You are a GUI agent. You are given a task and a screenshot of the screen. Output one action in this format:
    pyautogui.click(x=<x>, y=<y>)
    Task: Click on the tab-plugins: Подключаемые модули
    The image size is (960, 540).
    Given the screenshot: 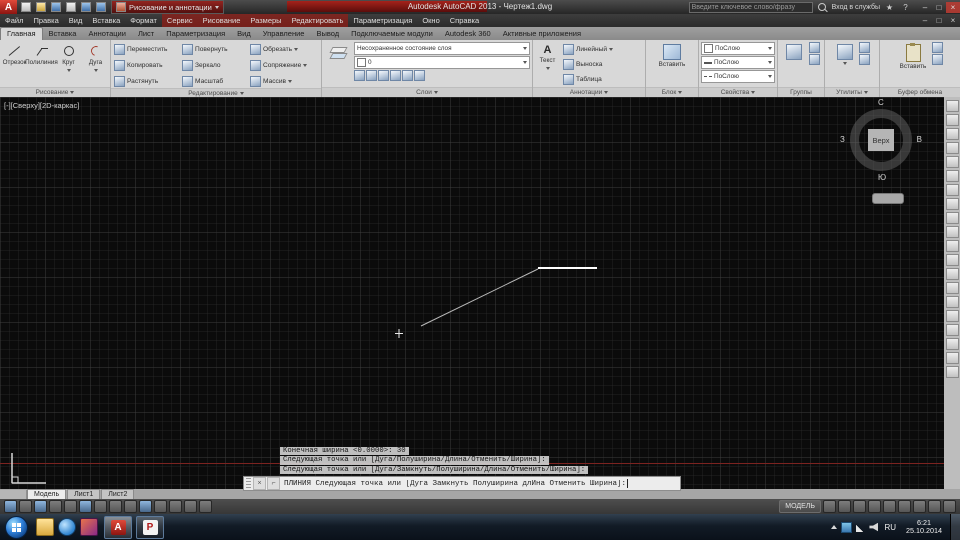 What is the action you would take?
    pyautogui.click(x=392, y=34)
    